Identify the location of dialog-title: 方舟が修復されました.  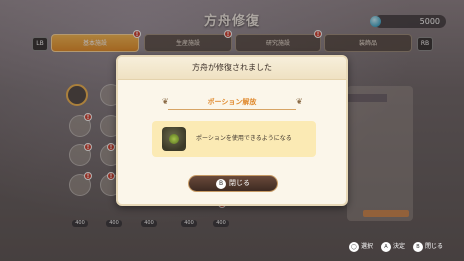
(232, 68).